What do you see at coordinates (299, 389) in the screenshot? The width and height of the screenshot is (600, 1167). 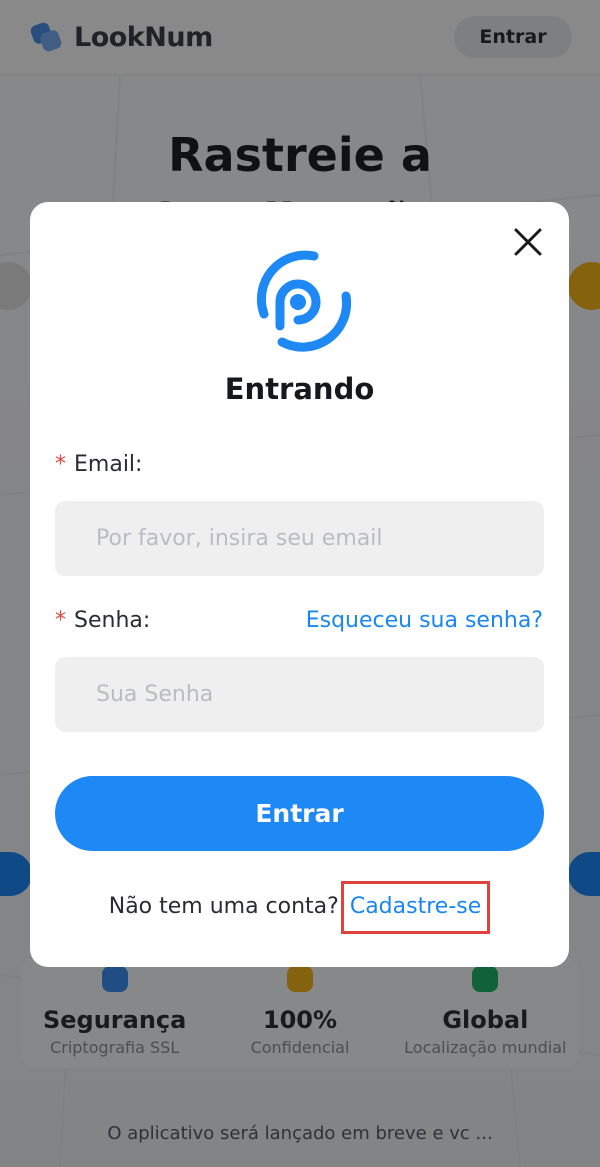 I see `modal-title: Entrando` at bounding box center [299, 389].